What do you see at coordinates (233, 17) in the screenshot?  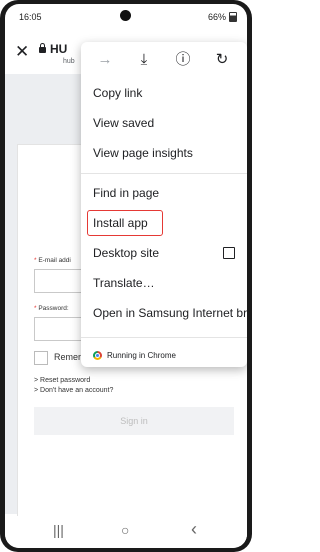 I see `battery-icon` at bounding box center [233, 17].